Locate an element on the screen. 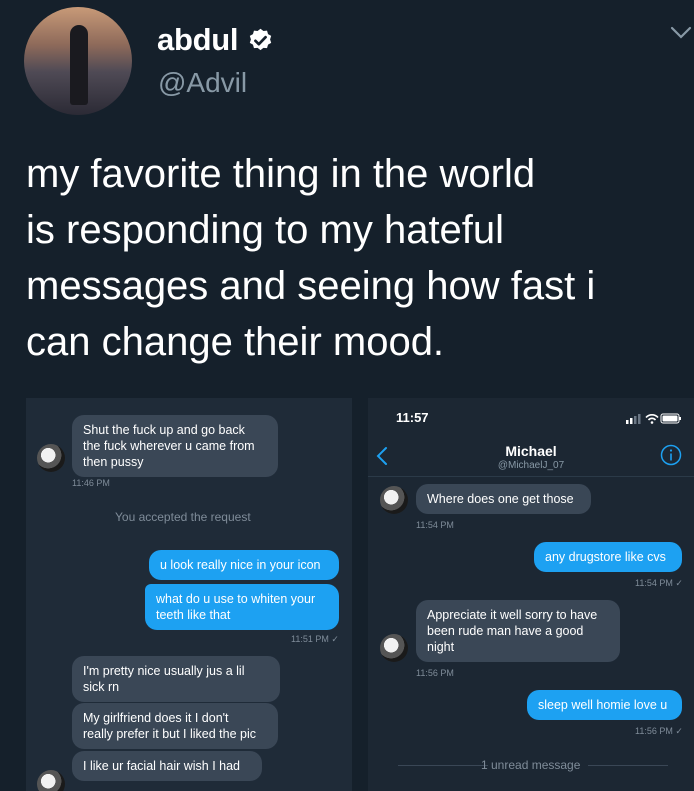  unread-message-note: 1 unread message is located at coordinates (531, 765).